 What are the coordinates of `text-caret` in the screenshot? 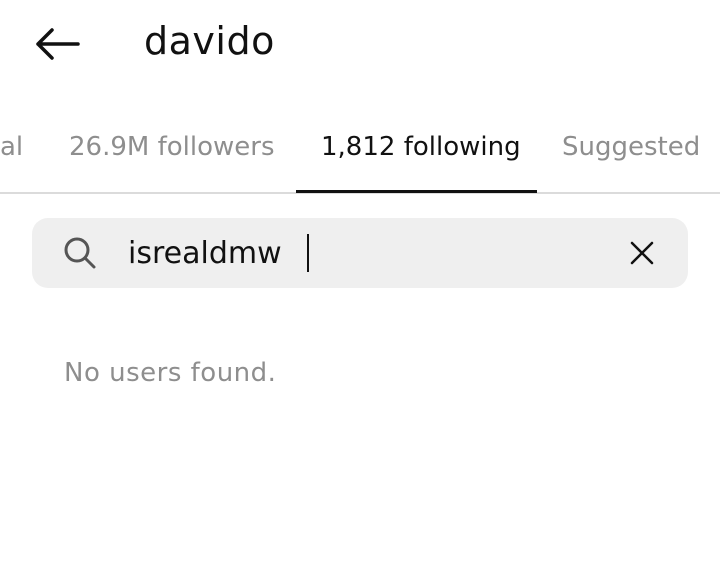 It's located at (308, 253).